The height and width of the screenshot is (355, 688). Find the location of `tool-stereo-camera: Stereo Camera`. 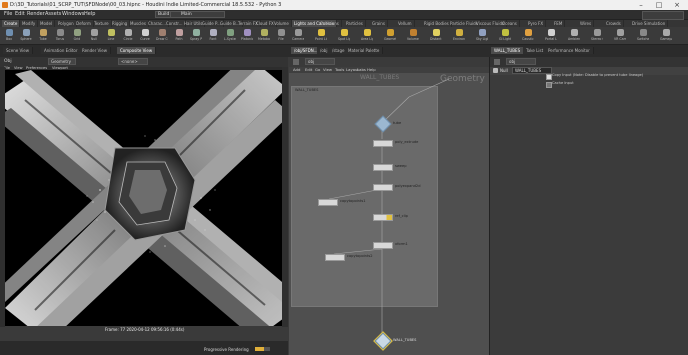

tool-stereo-camera: Stereo Camera is located at coordinates (597, 35).